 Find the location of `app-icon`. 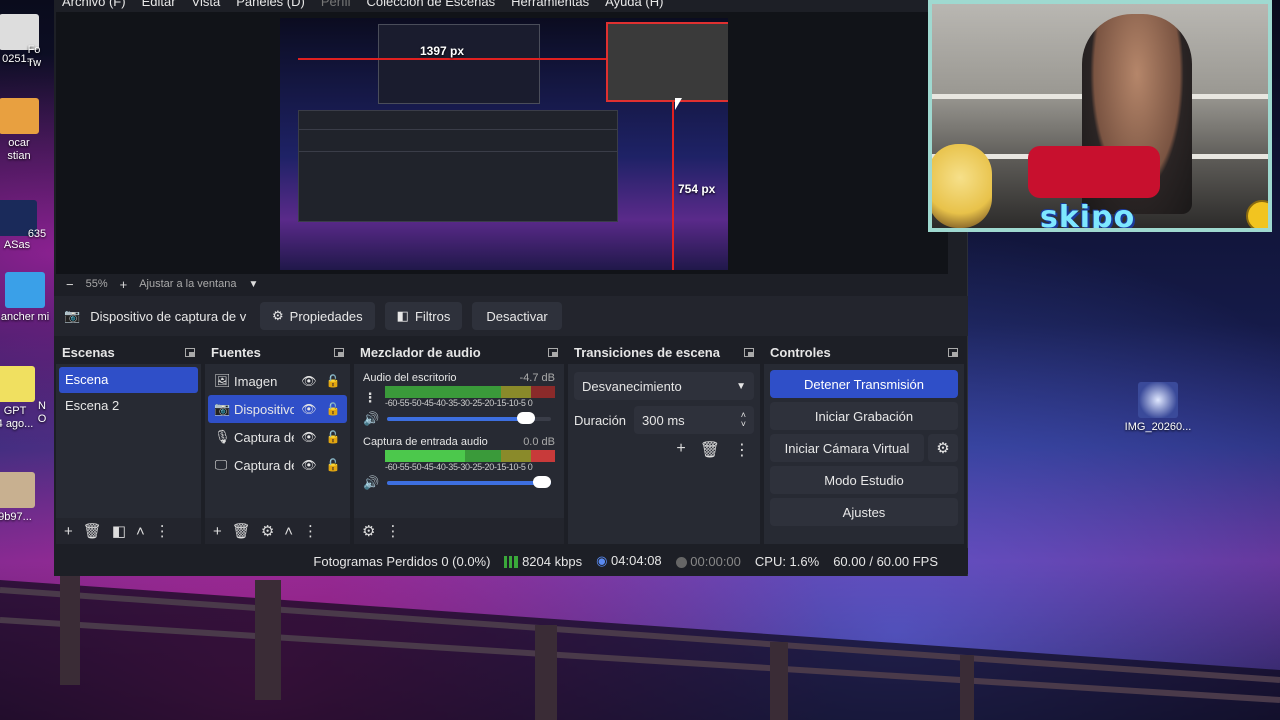

app-icon is located at coordinates (17, 384).